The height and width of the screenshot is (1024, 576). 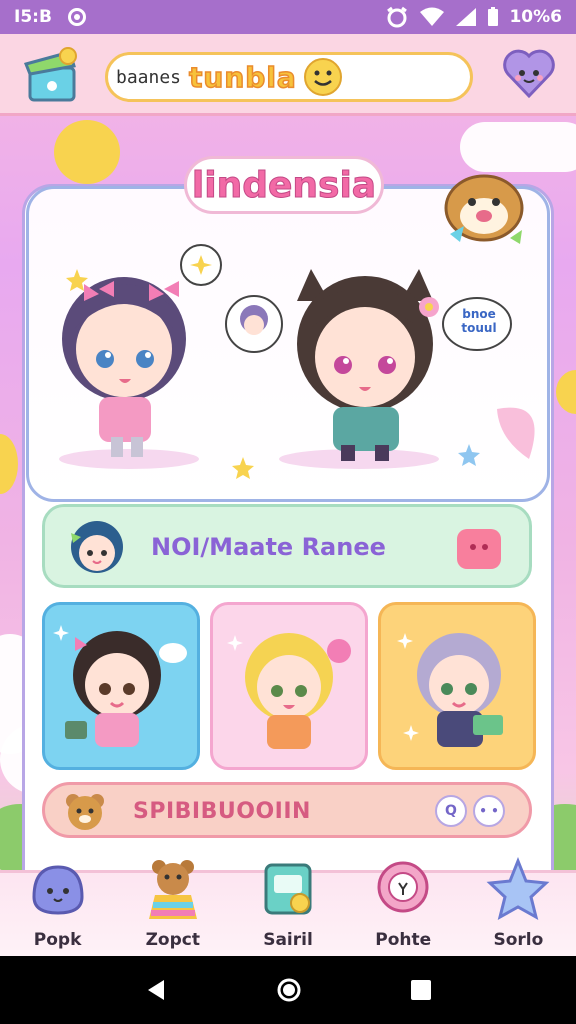 I want to click on banner-title: NOI/Maate Ranee, so click(x=268, y=547).